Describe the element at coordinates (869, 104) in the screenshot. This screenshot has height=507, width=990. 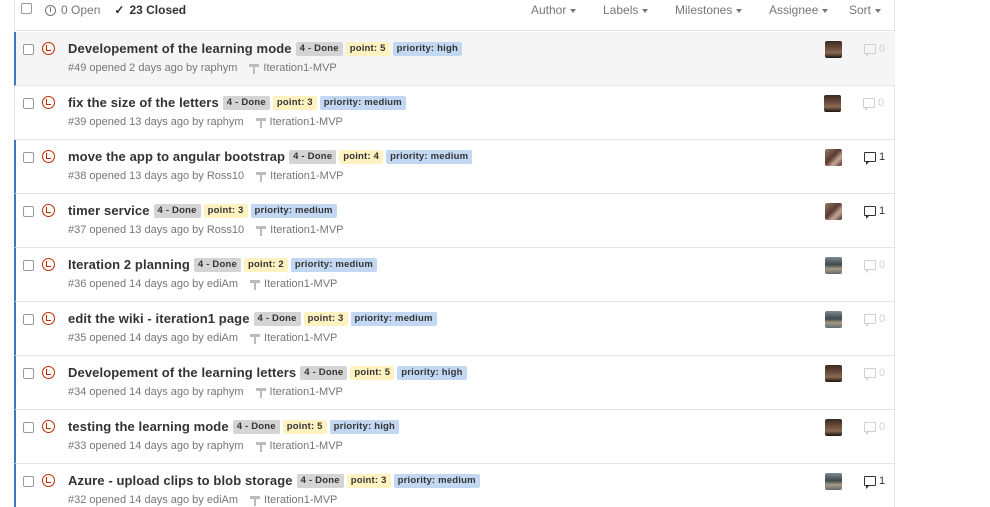
I see `comment-icon` at that location.